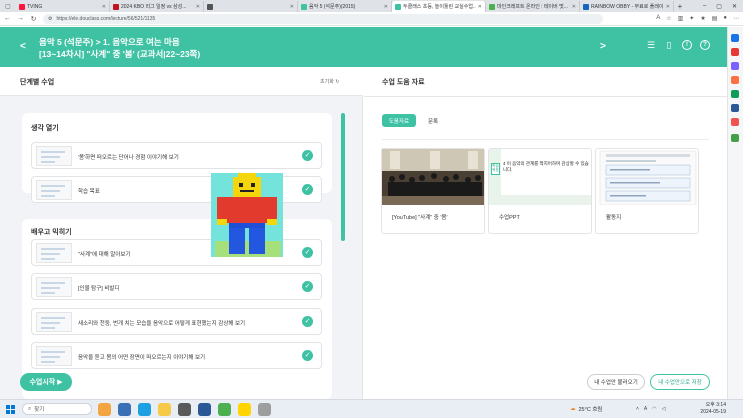  I want to click on edge-icon, so click(144, 409).